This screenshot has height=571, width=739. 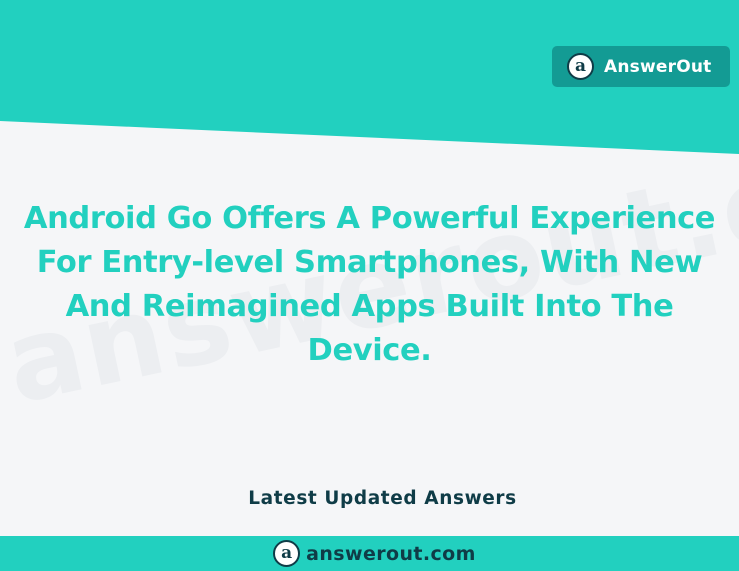 I want to click on footer-bar: a answerout.com, so click(x=369, y=553).